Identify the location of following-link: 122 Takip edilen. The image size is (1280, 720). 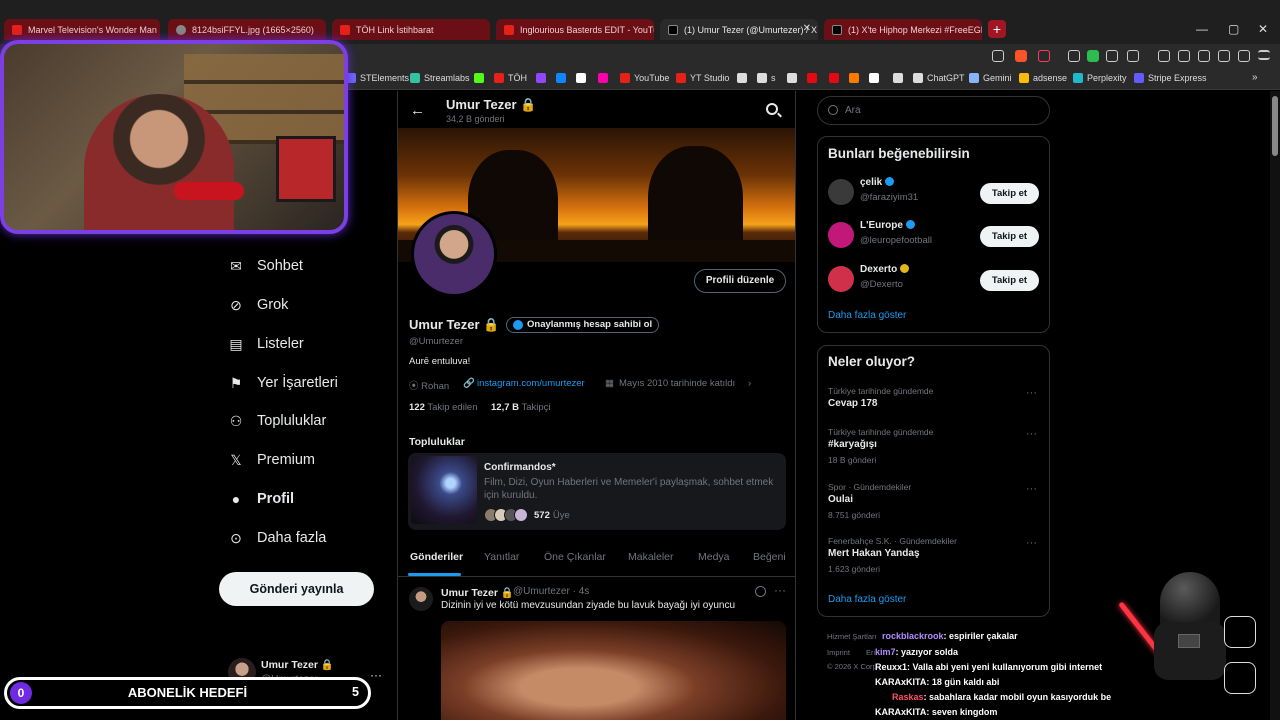
(443, 407).